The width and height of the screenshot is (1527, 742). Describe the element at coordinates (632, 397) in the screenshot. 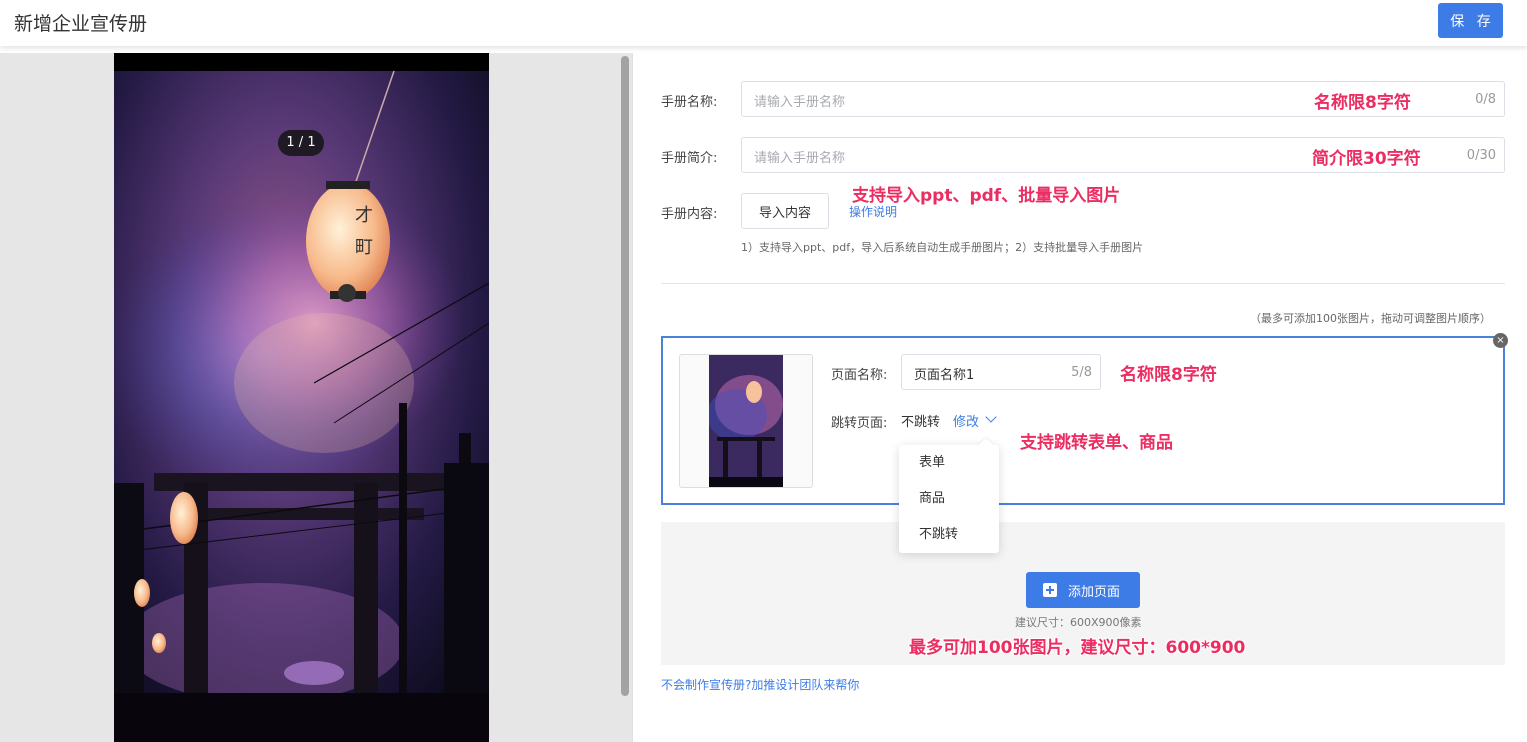

I see `panel-divider` at that location.